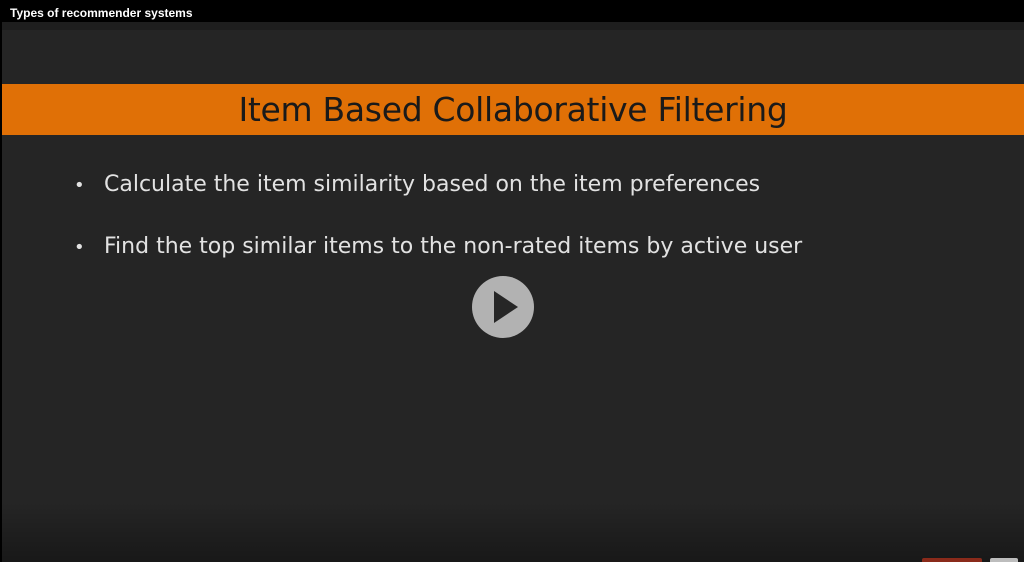 Image resolution: width=1024 pixels, height=562 pixels. I want to click on video-title-bar: Types of recommender systems, so click(512, 11).